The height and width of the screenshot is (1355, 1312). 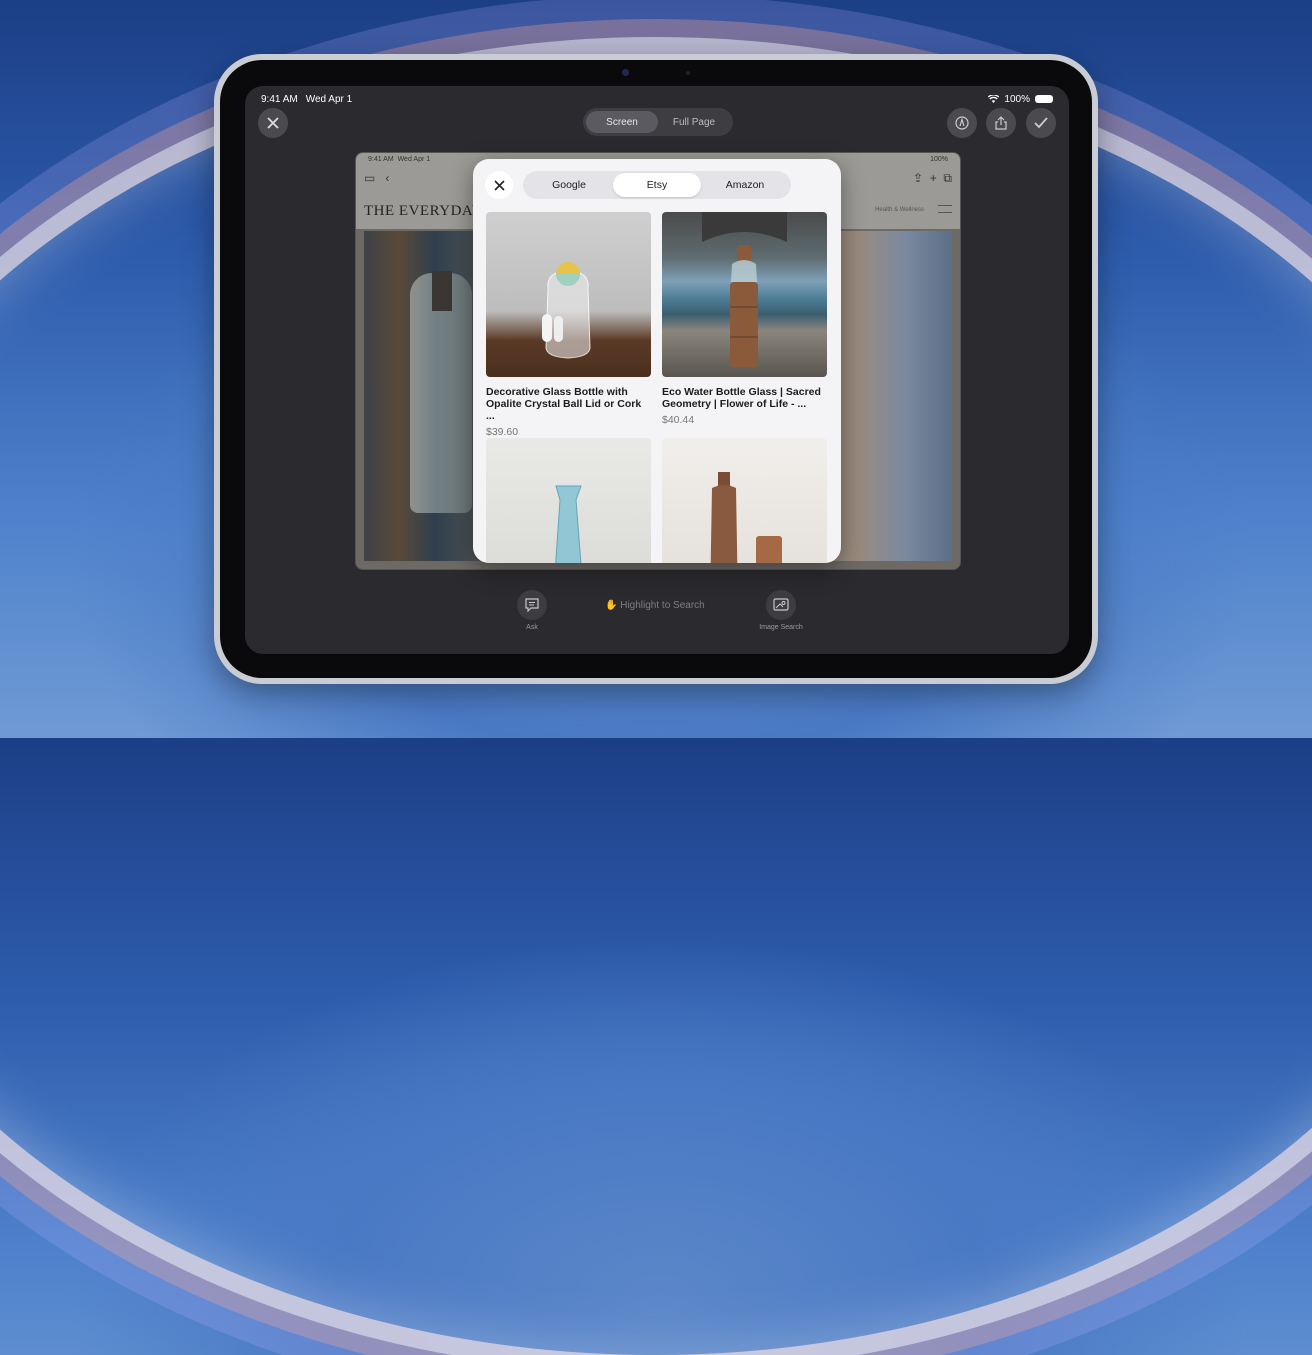 I want to click on site-masthead: THE EVERYDAY, so click(x=424, y=211).